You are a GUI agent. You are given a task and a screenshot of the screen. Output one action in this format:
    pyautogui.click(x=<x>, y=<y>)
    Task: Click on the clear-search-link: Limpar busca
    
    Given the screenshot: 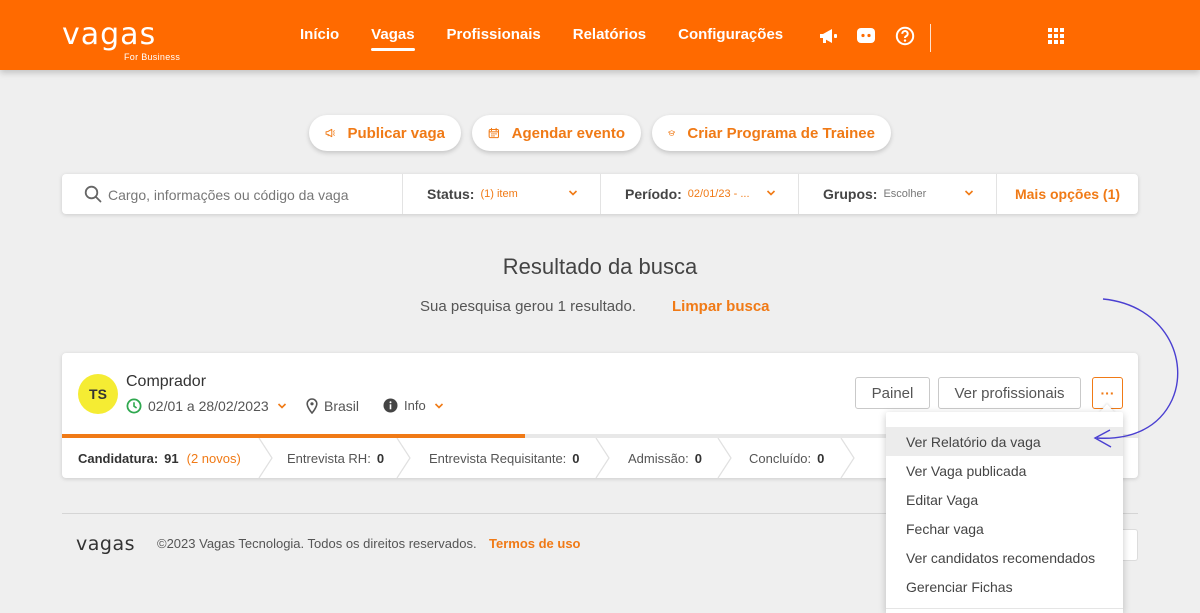 What is the action you would take?
    pyautogui.click(x=721, y=306)
    